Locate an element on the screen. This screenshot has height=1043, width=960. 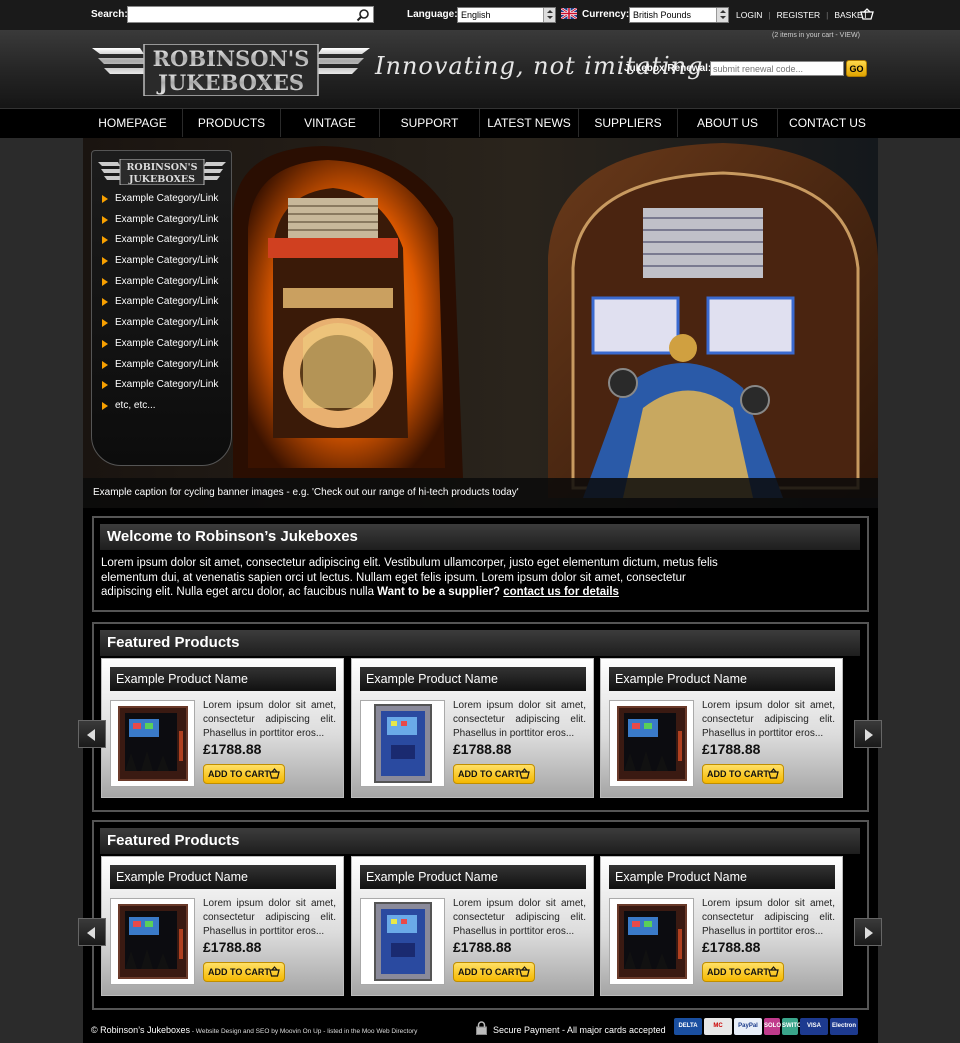
nav-latest-news: LATEST NEWS is located at coordinates (529, 123).